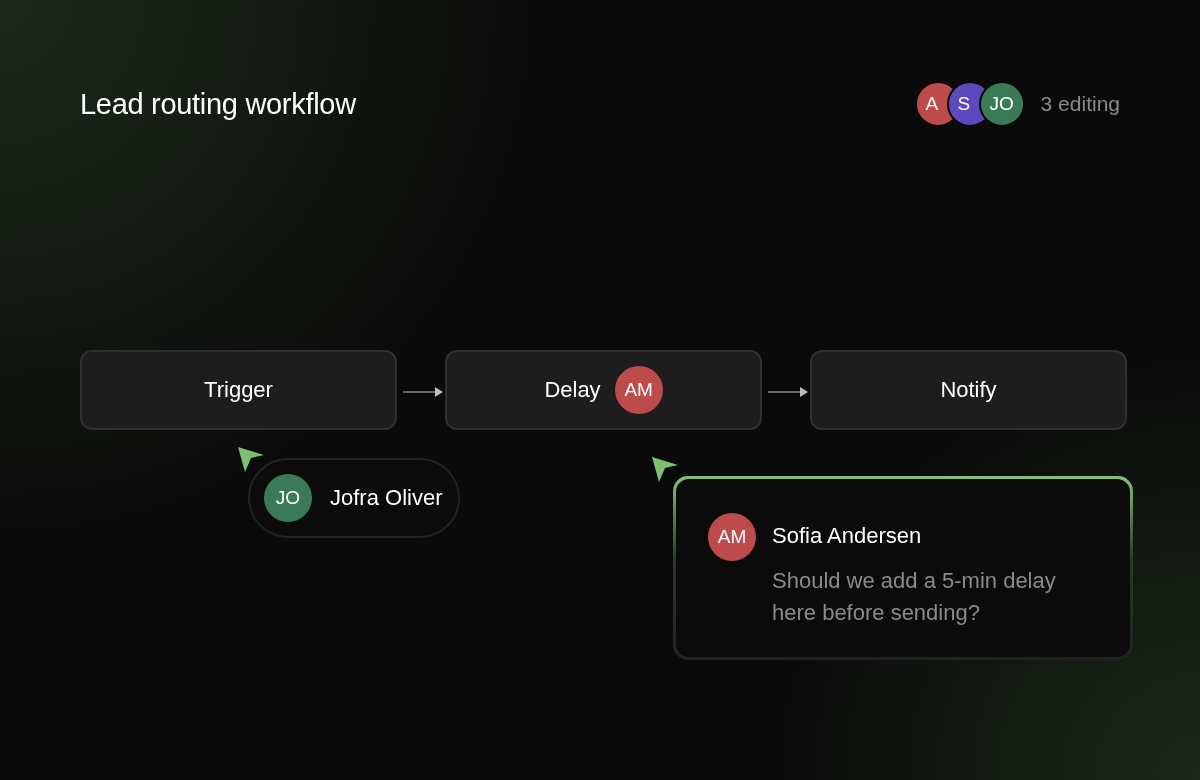  I want to click on editing-count: 3 editing, so click(1080, 104).